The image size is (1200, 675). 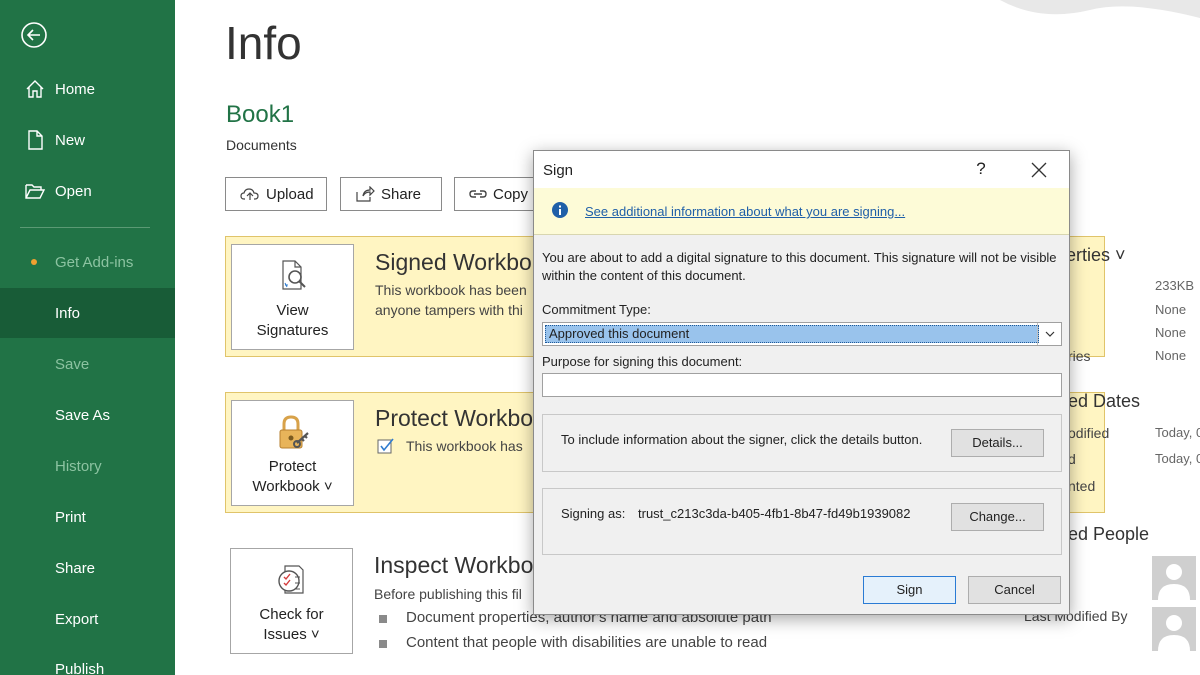 I want to click on sidebar-item-label: Open, so click(x=73, y=191).